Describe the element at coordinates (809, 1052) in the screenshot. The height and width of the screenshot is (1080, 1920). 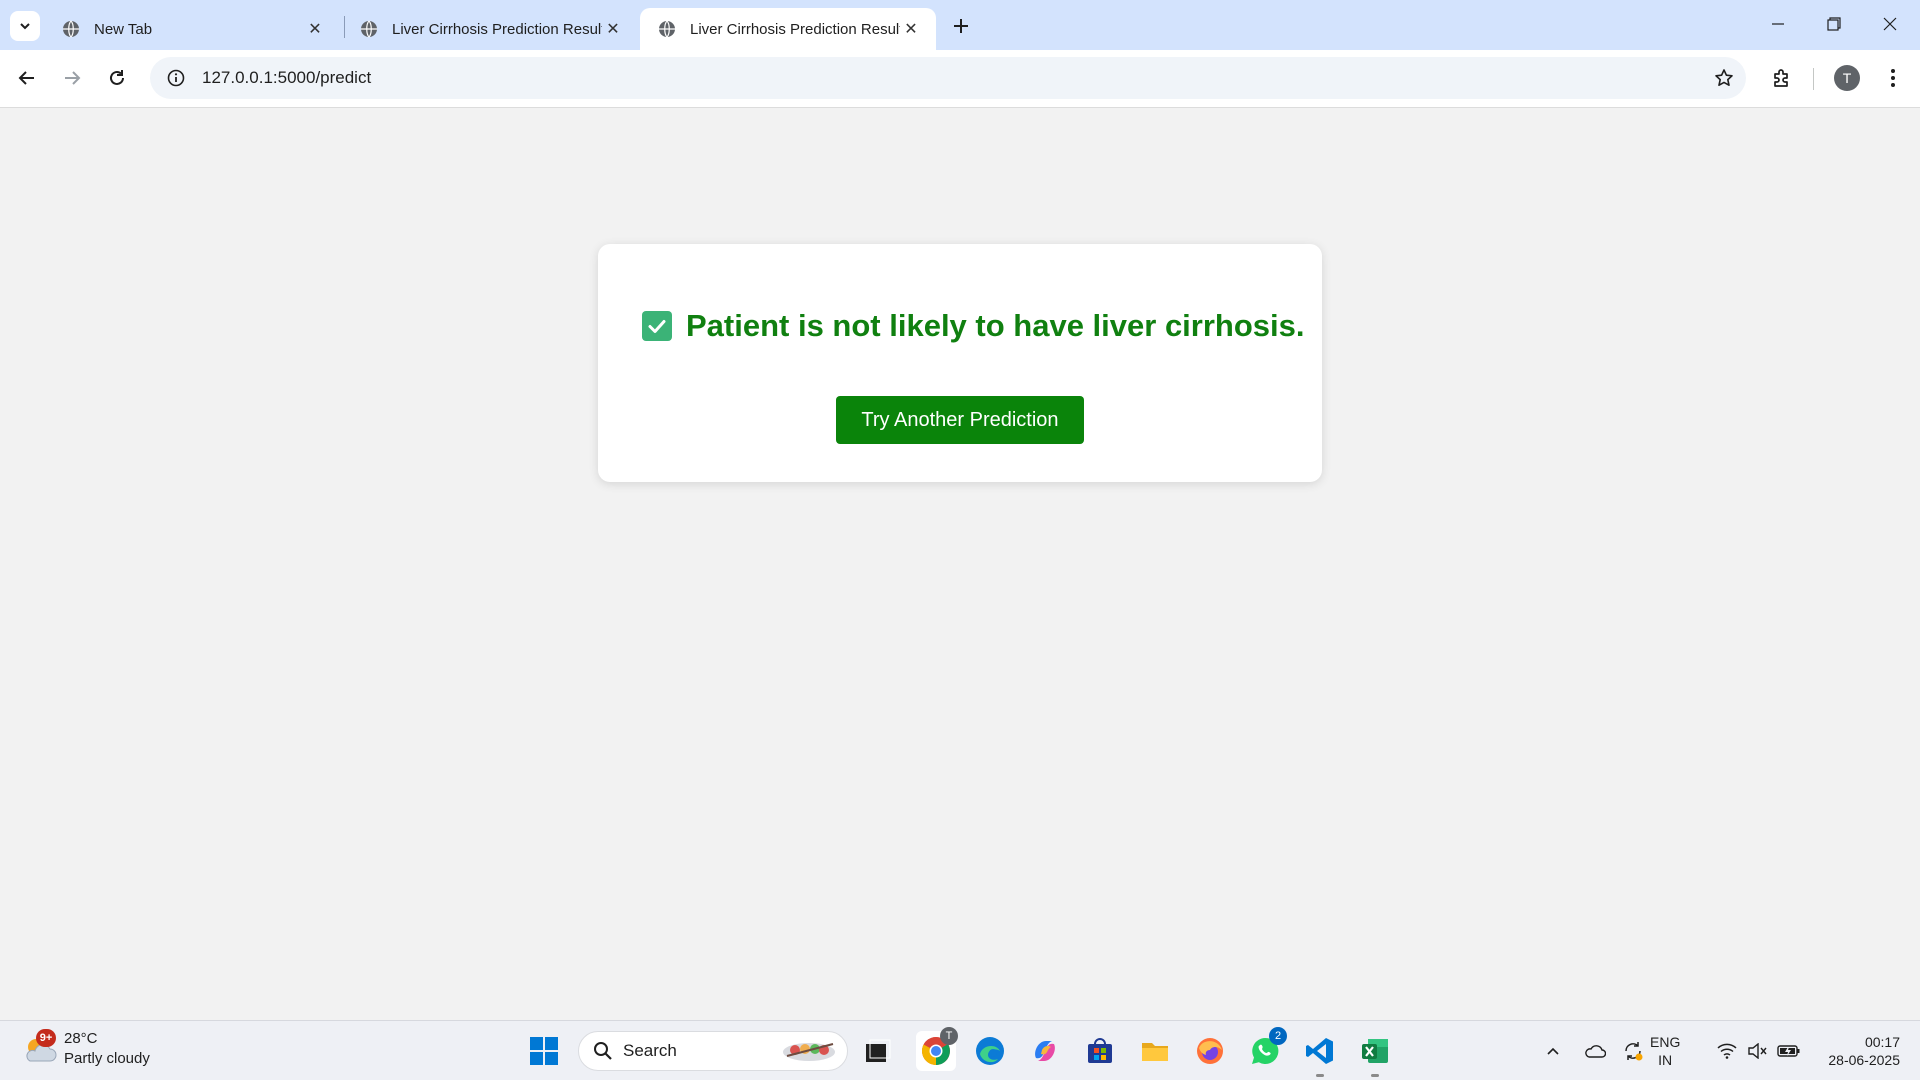
I see `search-highlight-icon` at that location.